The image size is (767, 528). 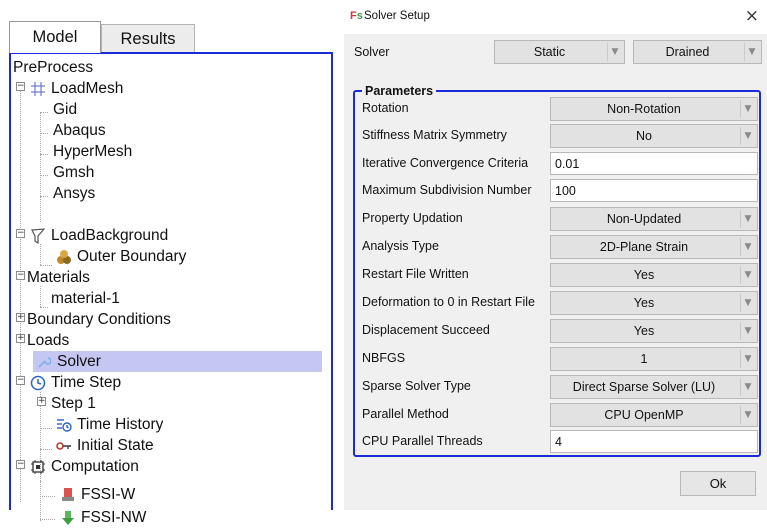 What do you see at coordinates (654, 163) in the screenshot?
I see `convergence-criteria-input: 0.01` at bounding box center [654, 163].